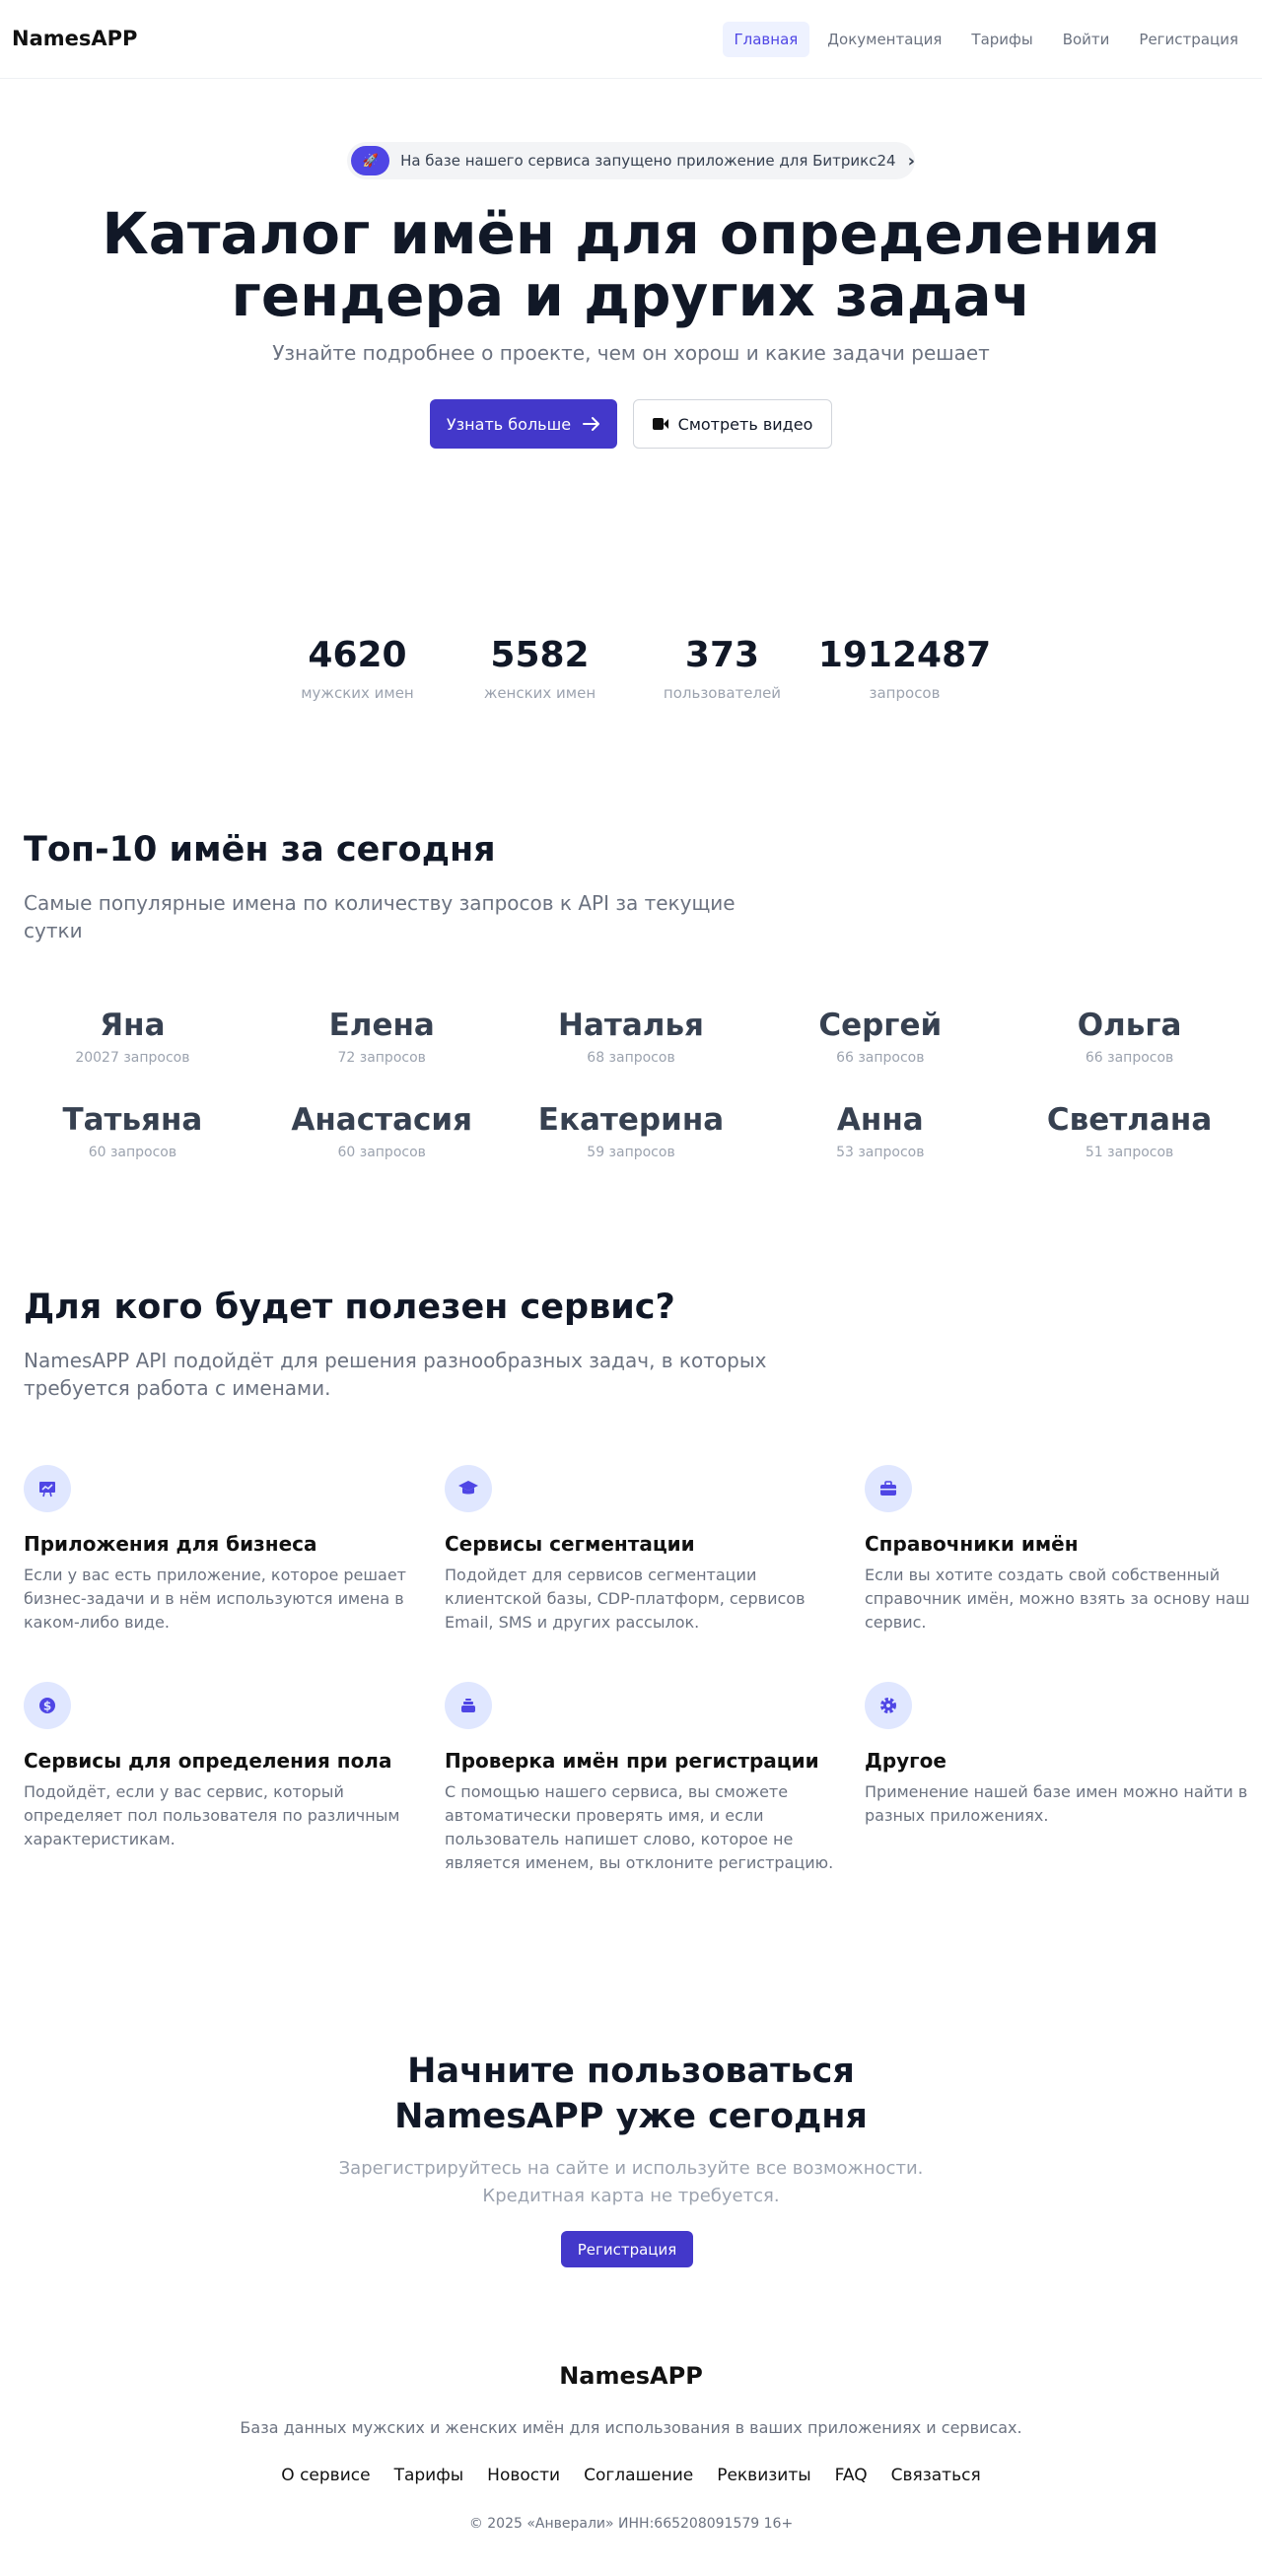  Describe the element at coordinates (660, 424) in the screenshot. I see `video-icon` at that location.